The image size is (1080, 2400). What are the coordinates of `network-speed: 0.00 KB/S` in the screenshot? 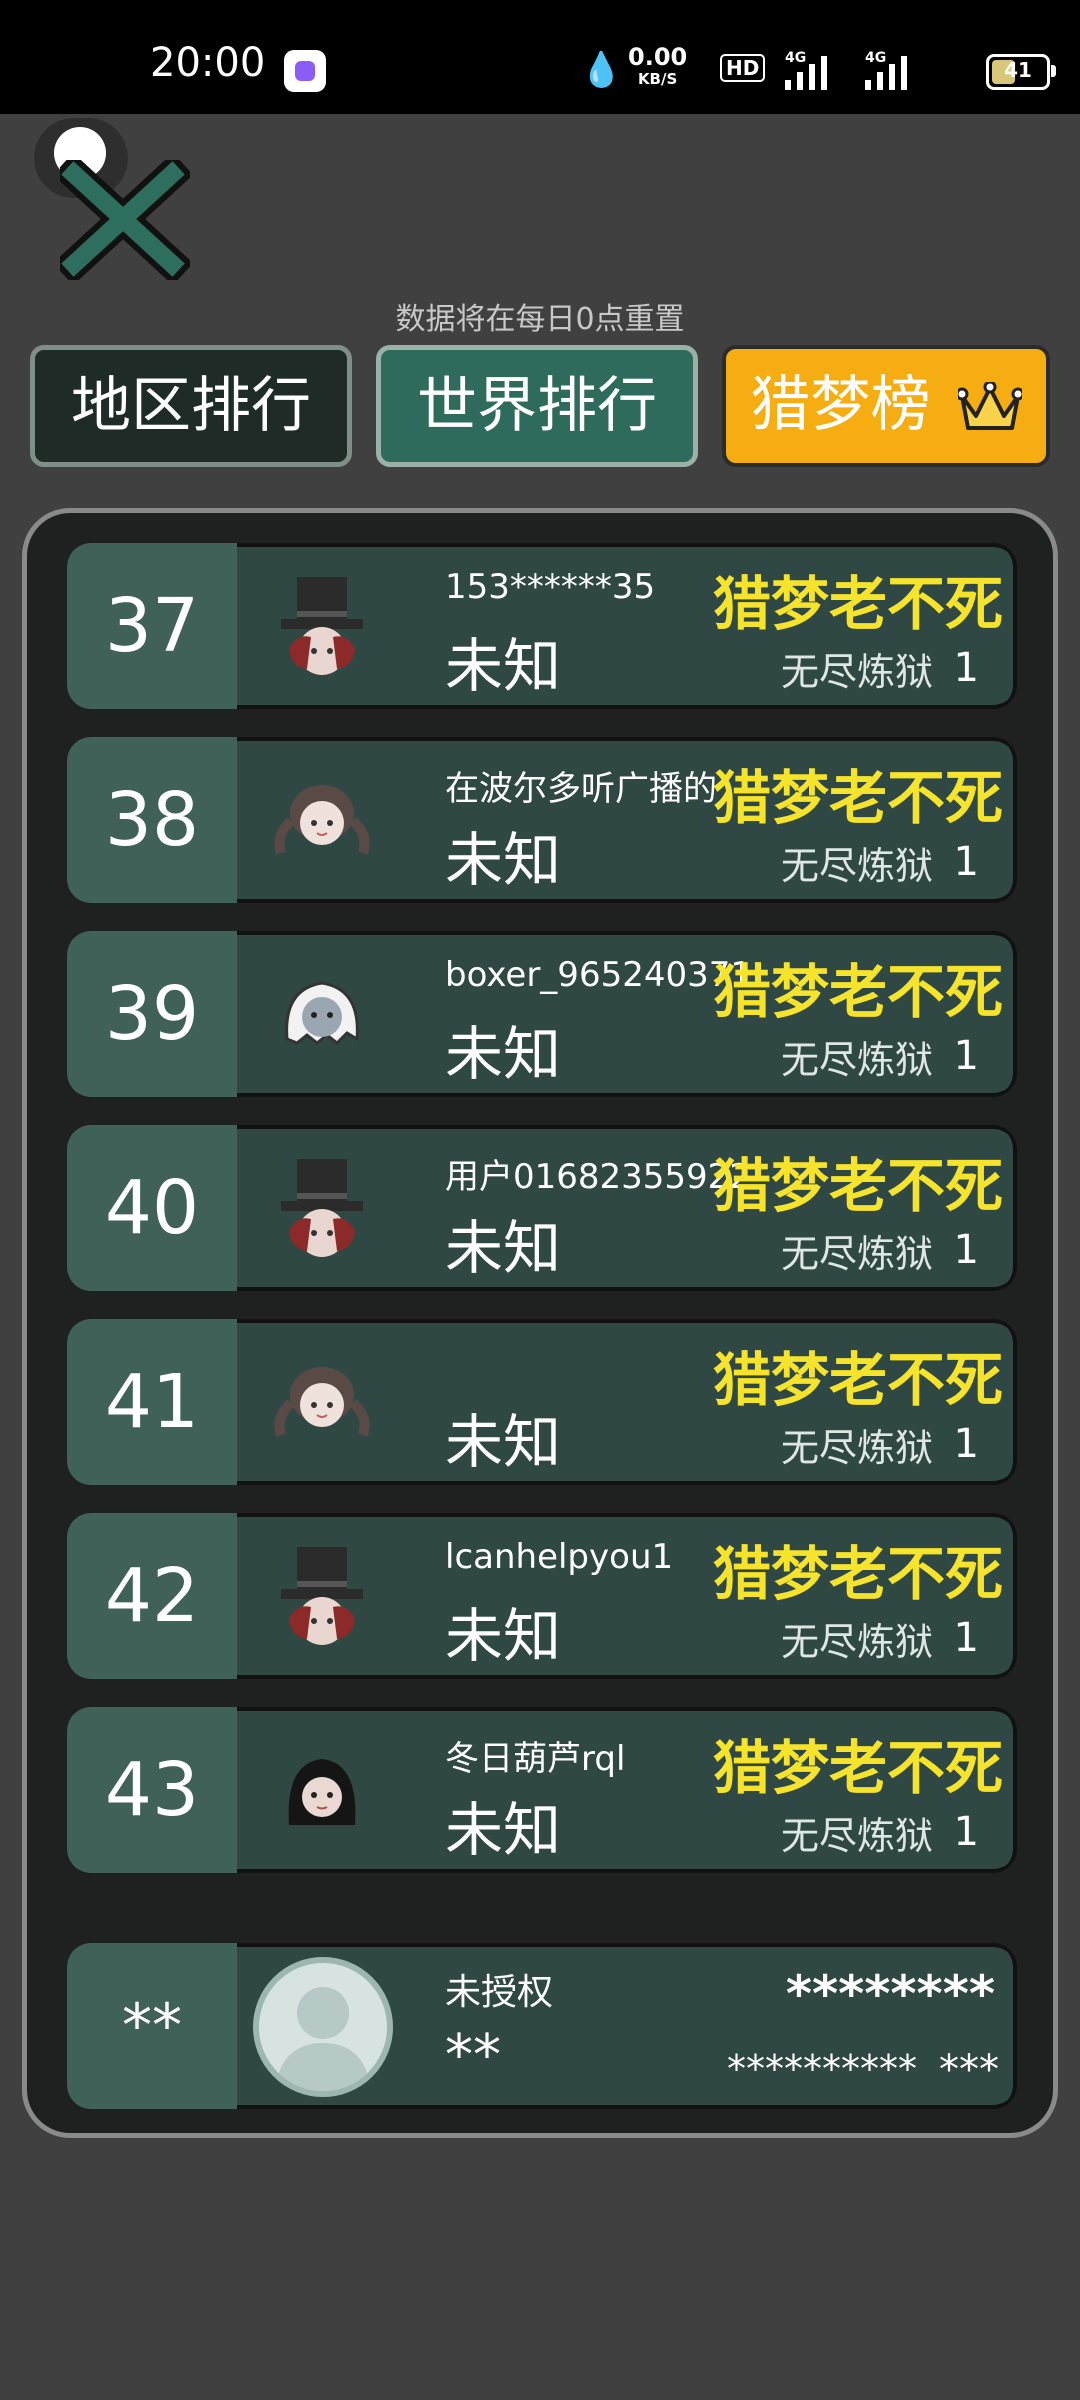 It's located at (658, 66).